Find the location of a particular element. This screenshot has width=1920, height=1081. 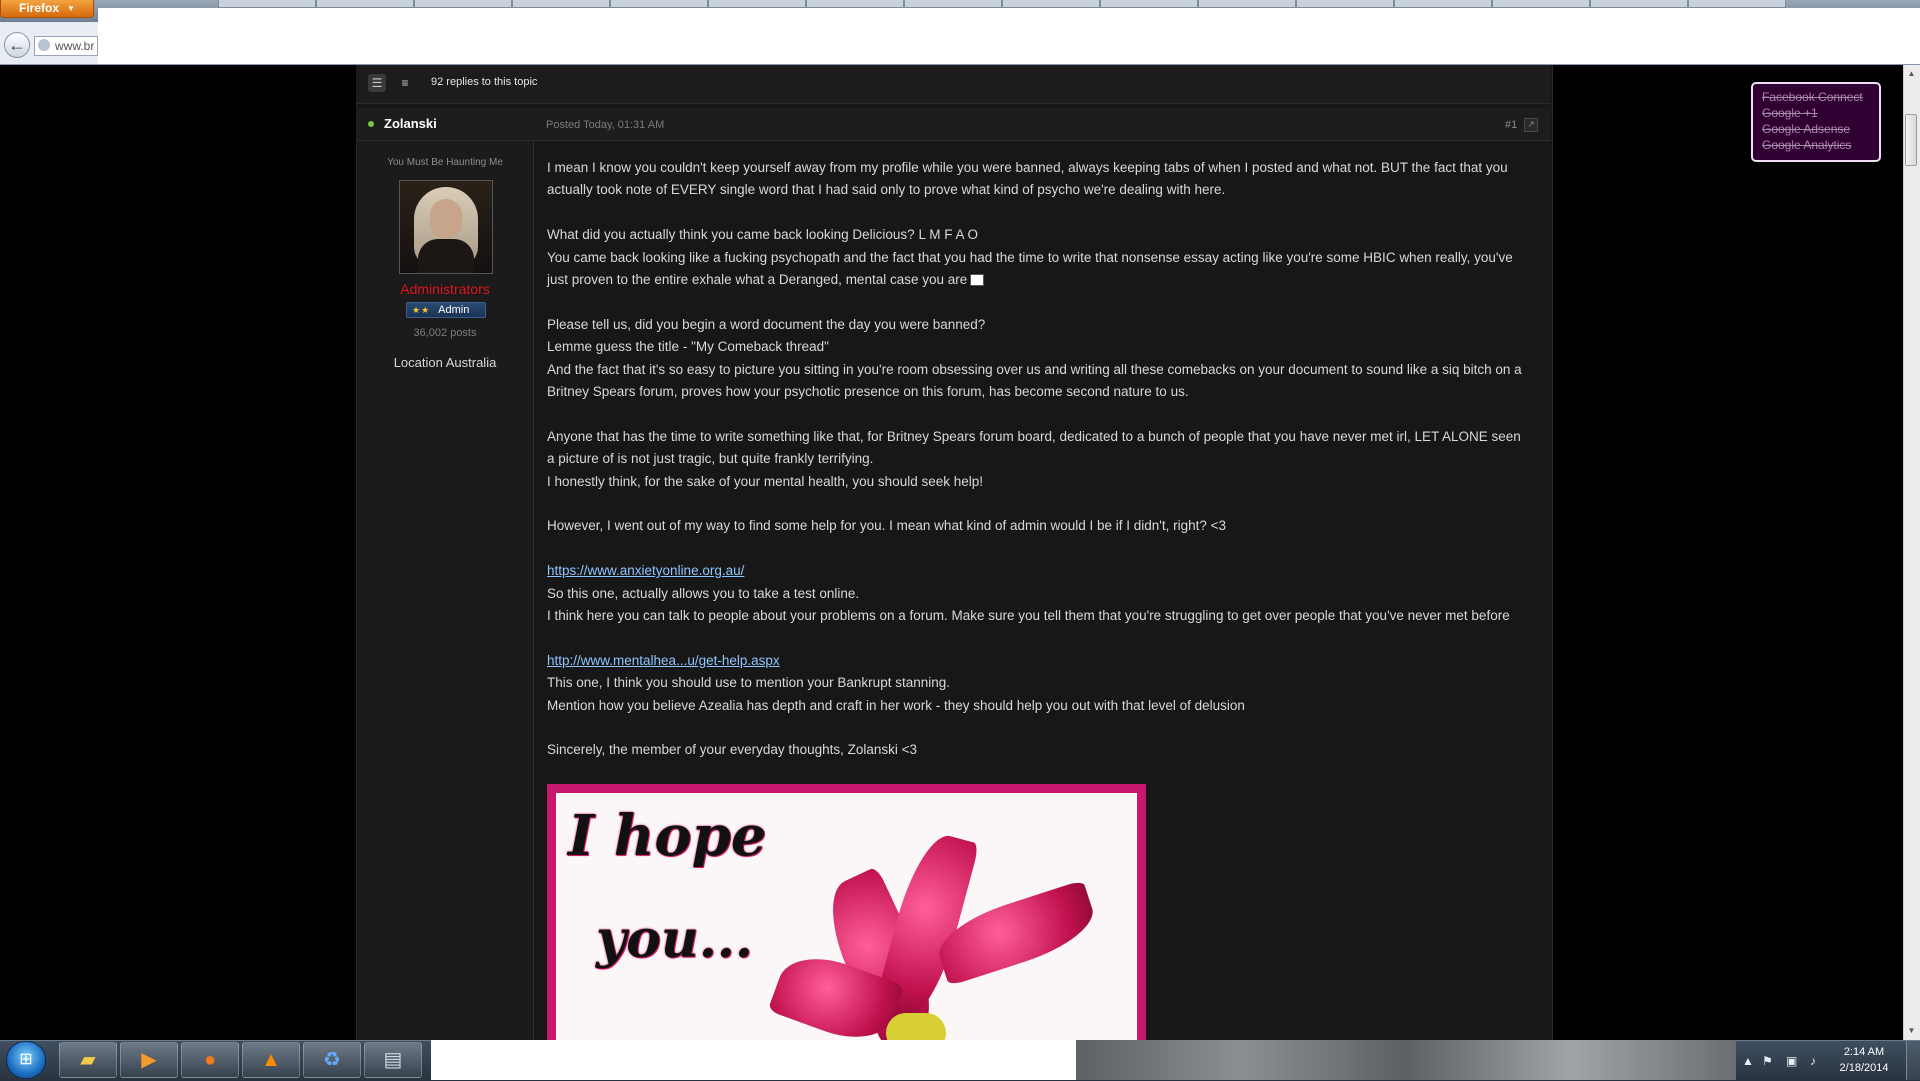

action-center-flag-icon: ⚑ is located at coordinates (1767, 1061).